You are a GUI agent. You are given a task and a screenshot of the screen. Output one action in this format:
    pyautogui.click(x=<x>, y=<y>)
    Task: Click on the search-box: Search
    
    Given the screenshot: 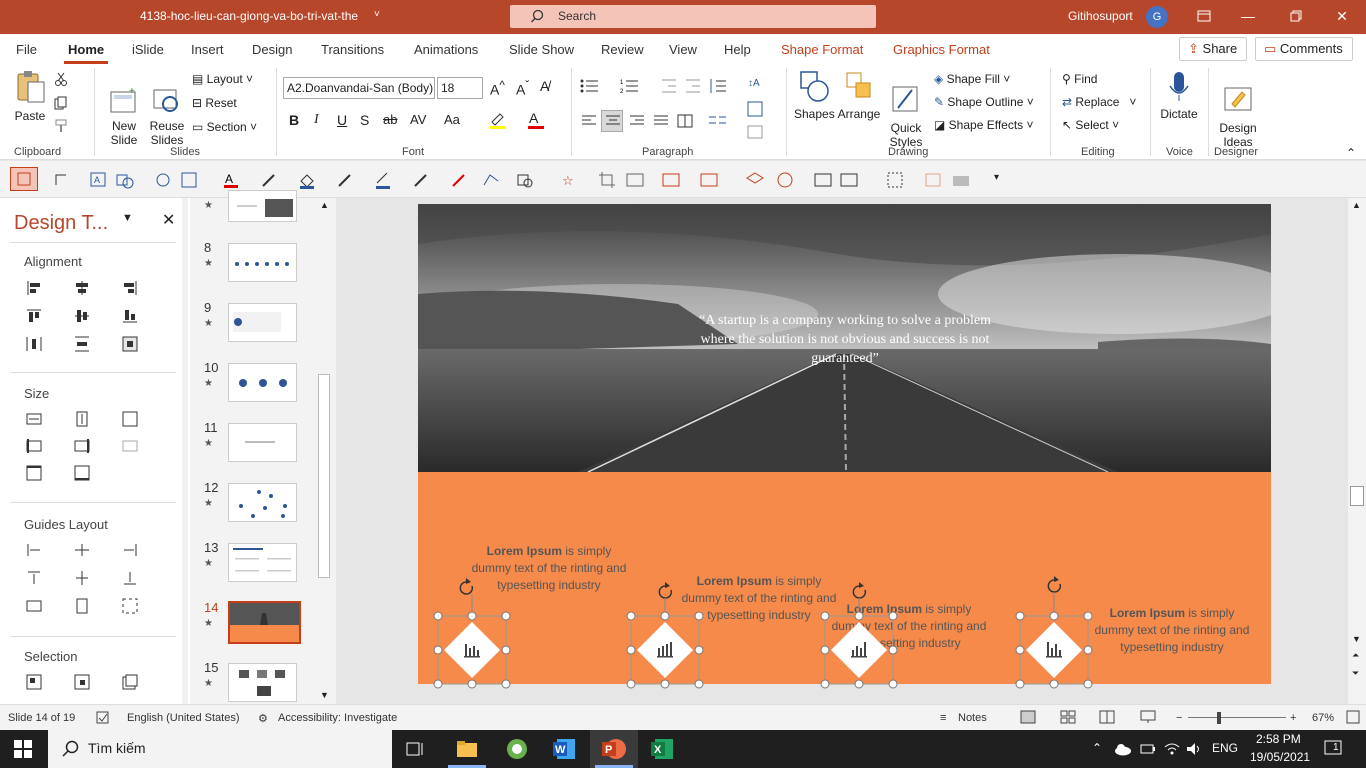 What is the action you would take?
    pyautogui.click(x=693, y=16)
    